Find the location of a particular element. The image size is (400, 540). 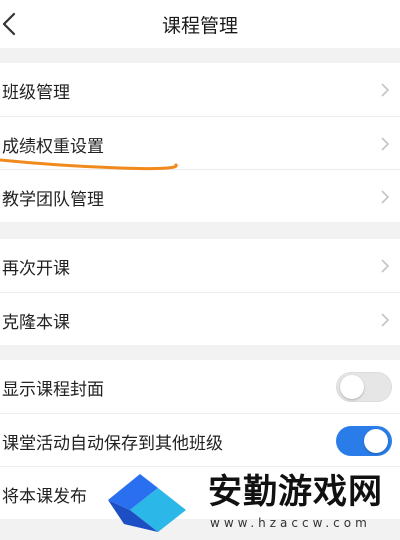

setting-label: 课堂活动自动保存到其他班级 is located at coordinates (112, 444).